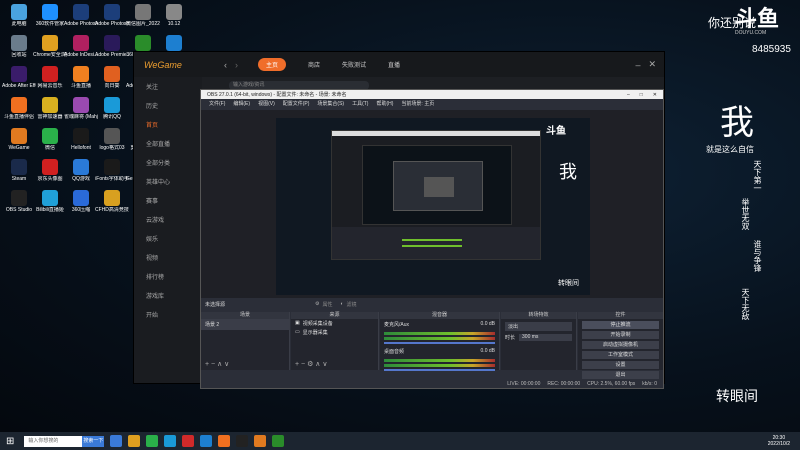 This screenshot has width=800, height=450. What do you see at coordinates (217, 103) in the screenshot?
I see `obs-menu-item: 文件(F)` at bounding box center [217, 103].